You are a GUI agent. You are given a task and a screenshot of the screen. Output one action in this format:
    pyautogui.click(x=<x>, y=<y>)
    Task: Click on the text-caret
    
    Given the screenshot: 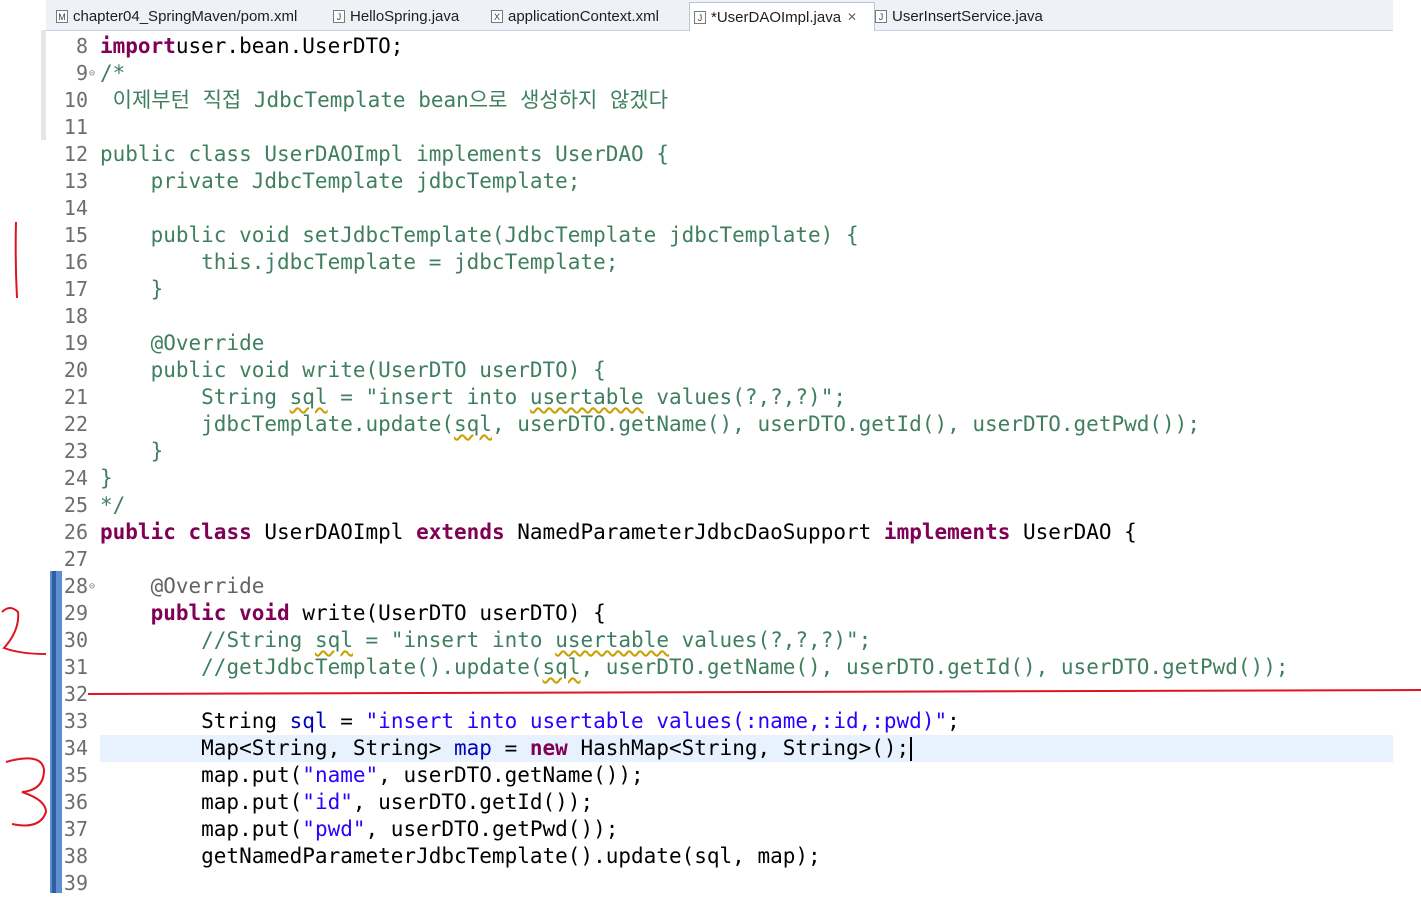 What is the action you would take?
    pyautogui.click(x=911, y=749)
    